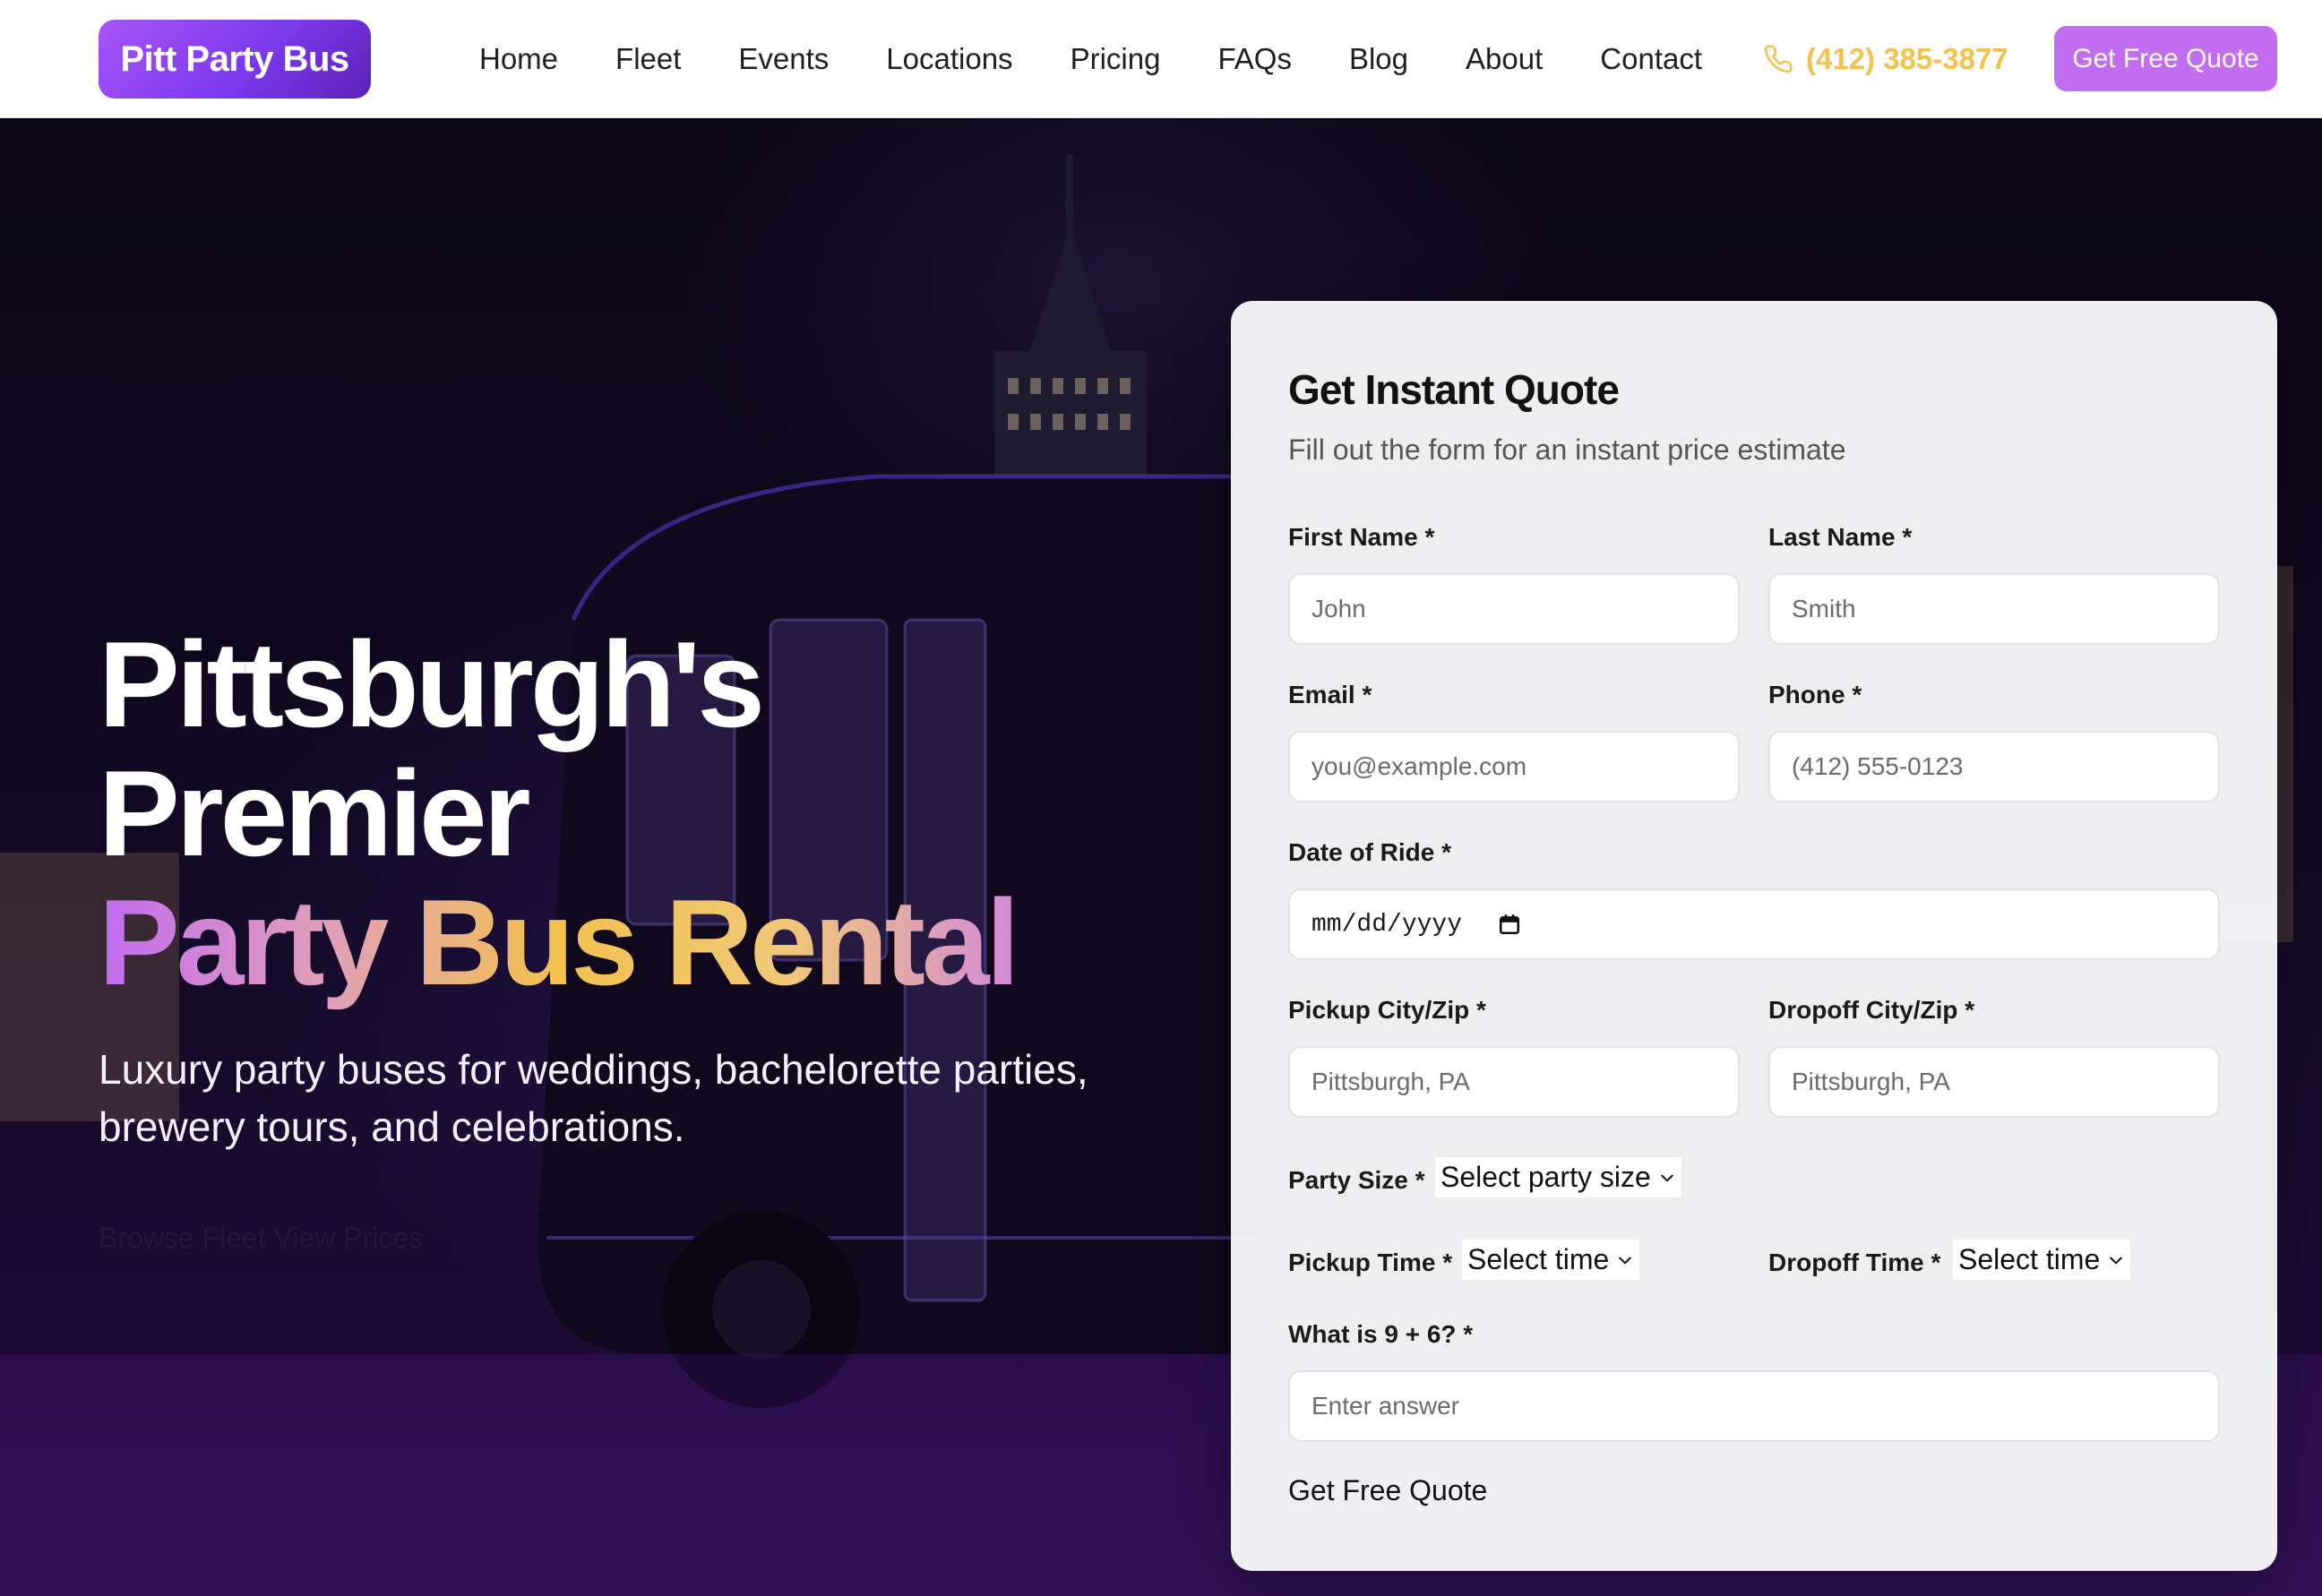 The image size is (2322, 1596). What do you see at coordinates (1994, 767) in the screenshot?
I see `phone-input` at bounding box center [1994, 767].